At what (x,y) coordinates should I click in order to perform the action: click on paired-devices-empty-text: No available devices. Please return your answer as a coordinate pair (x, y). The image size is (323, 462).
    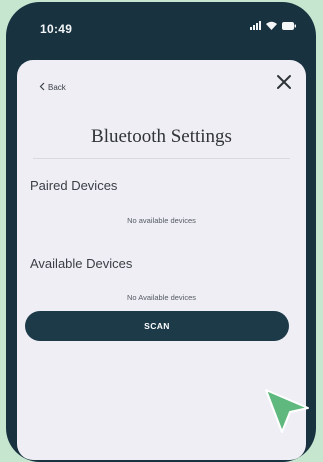
    Looking at the image, I should click on (161, 220).